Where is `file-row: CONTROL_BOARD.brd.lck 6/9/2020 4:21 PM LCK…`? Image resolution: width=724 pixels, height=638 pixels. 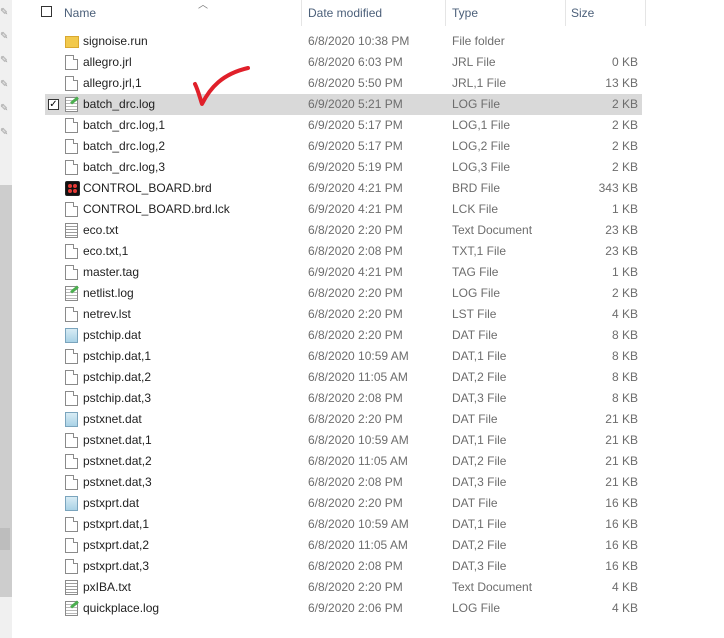
file-row: CONTROL_BOARD.brd.lck 6/9/2020 4:21 PM LCK… is located at coordinates (343, 209).